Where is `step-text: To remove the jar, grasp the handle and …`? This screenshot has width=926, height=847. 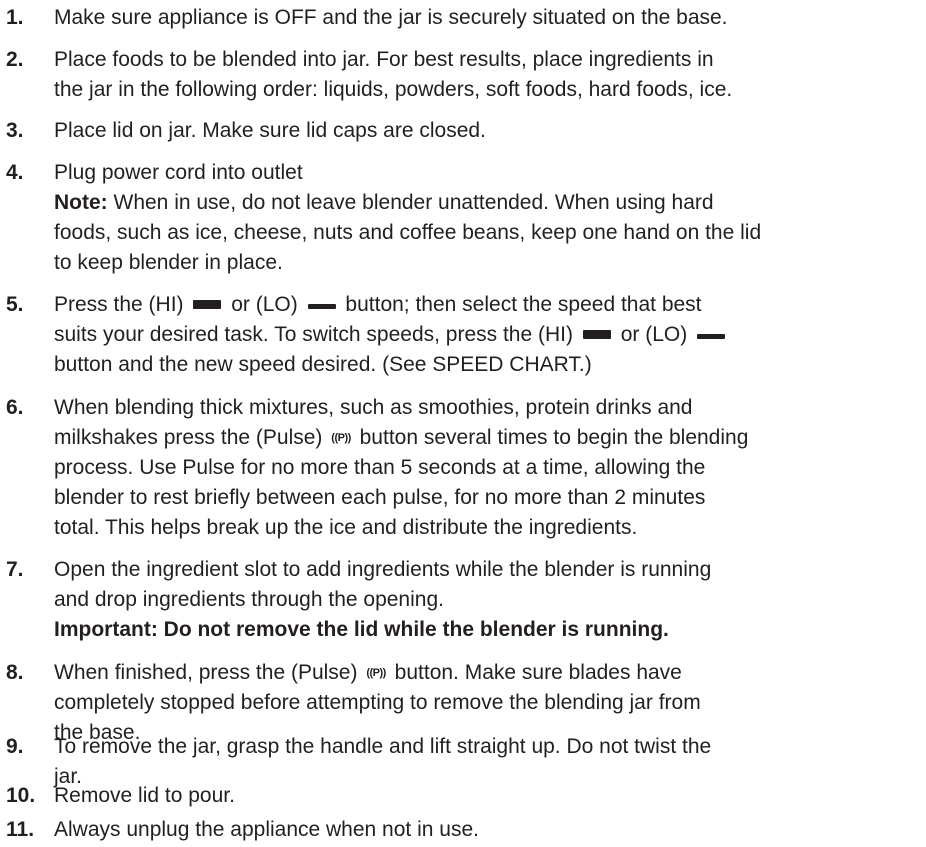
step-text: To remove the jar, grasp the handle and … is located at coordinates (383, 746).